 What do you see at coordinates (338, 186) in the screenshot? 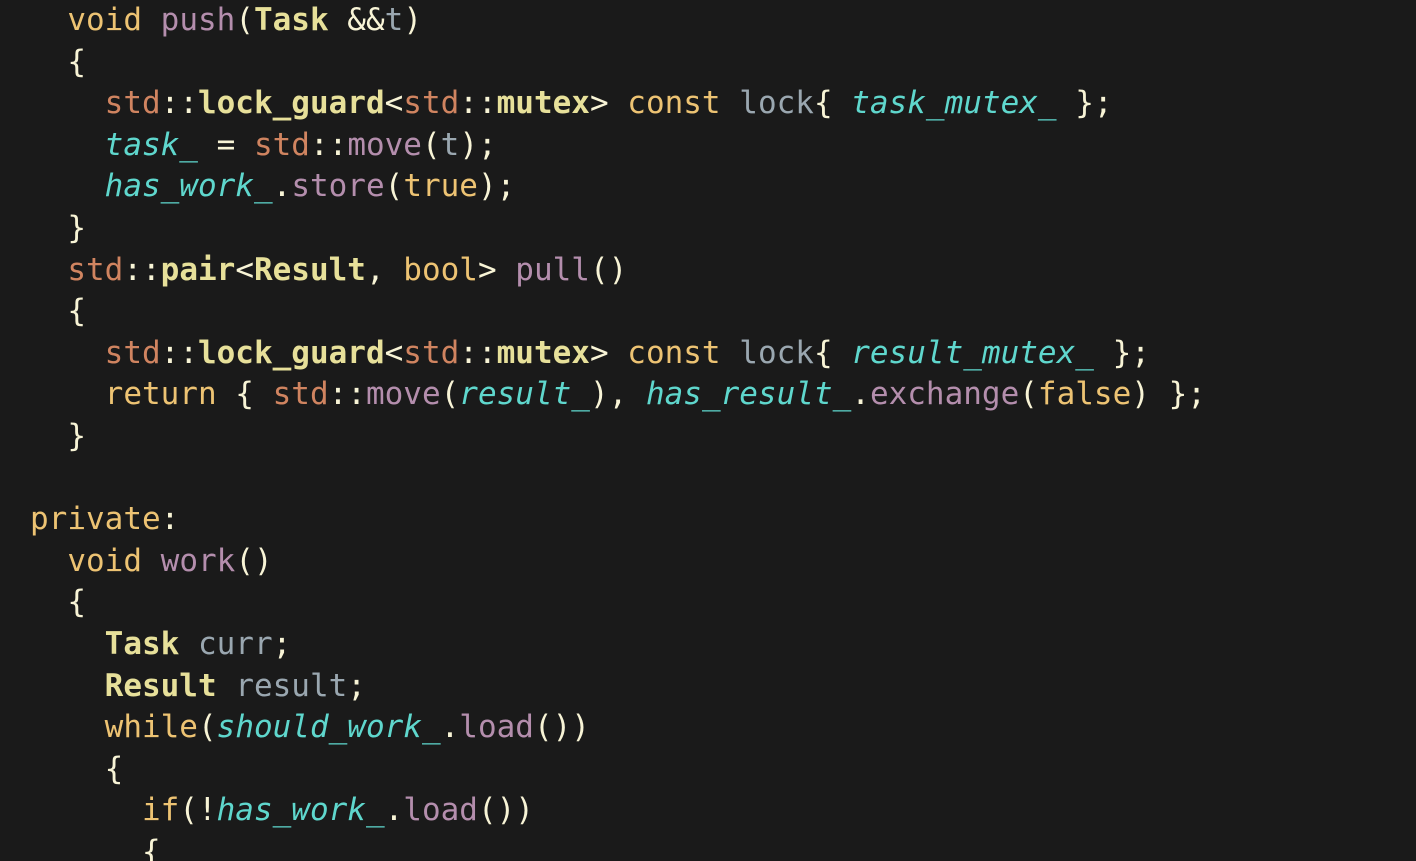
I see `code-token-function: store` at bounding box center [338, 186].